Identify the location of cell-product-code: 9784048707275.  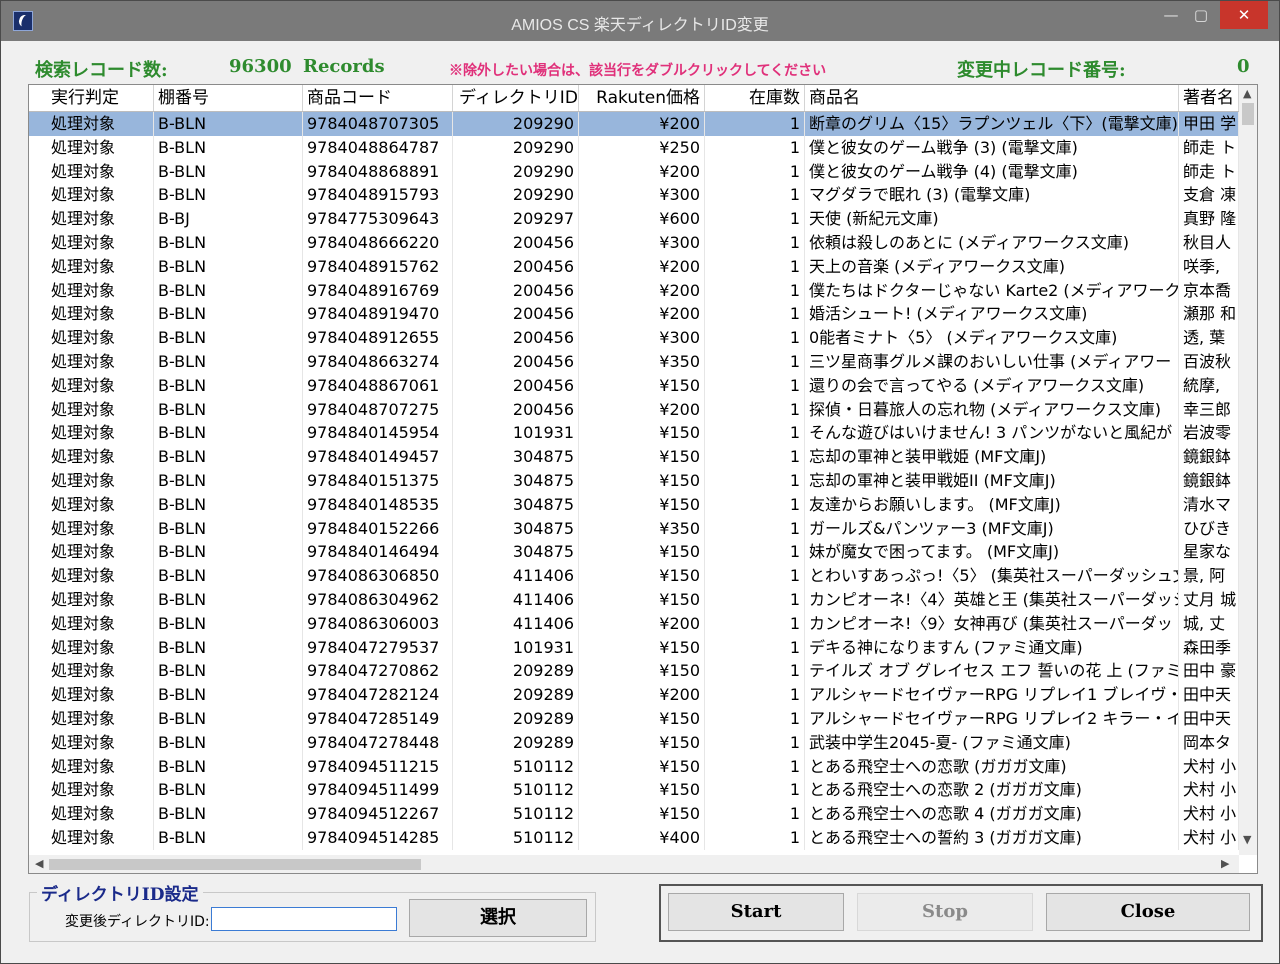
(378, 409).